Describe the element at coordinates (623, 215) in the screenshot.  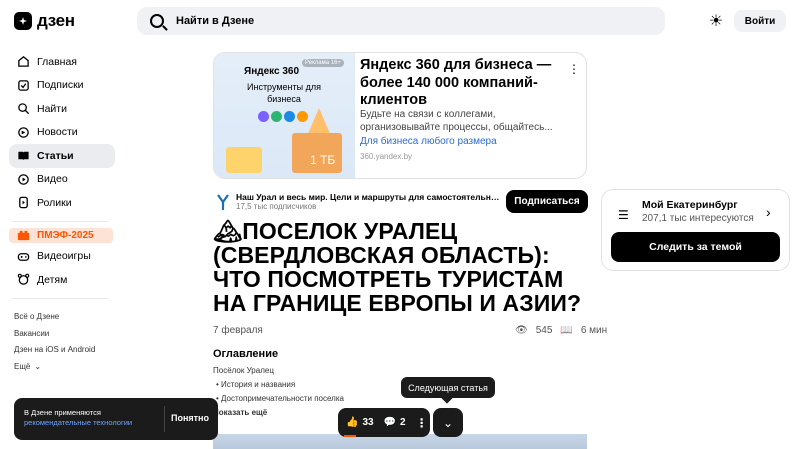
I see `menu-icon: ☰` at that location.